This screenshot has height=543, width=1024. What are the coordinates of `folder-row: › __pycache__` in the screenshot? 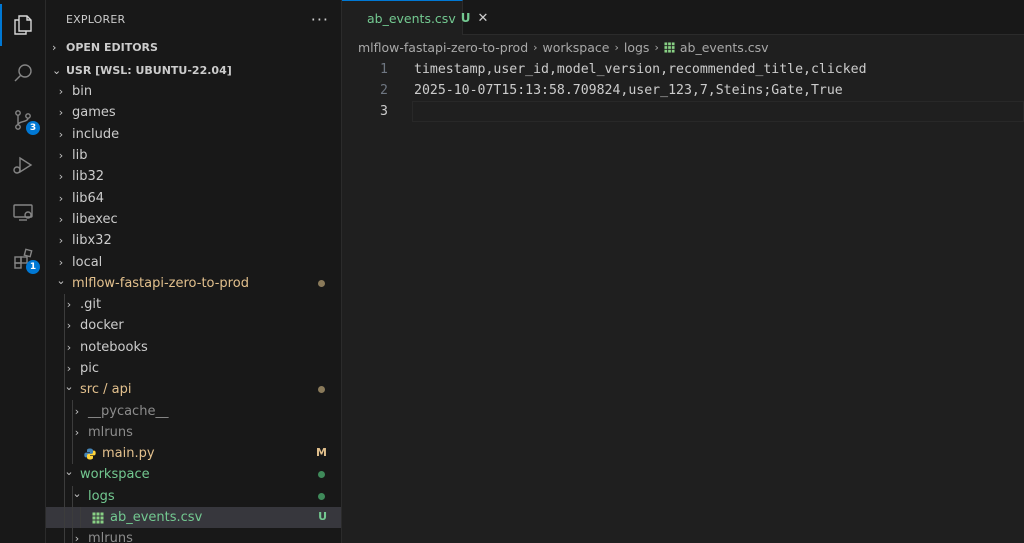 It's located at (193, 411).